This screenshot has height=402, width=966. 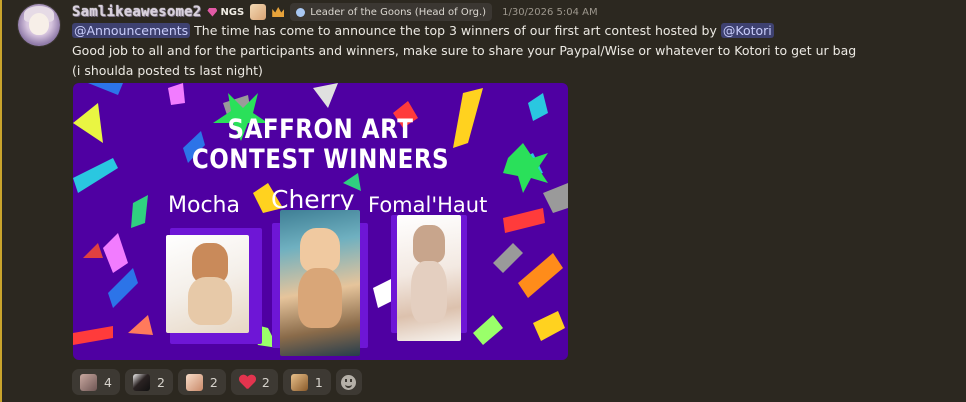 What do you see at coordinates (88, 382) in the screenshot?
I see `avatar-emoji-icon` at bounding box center [88, 382].